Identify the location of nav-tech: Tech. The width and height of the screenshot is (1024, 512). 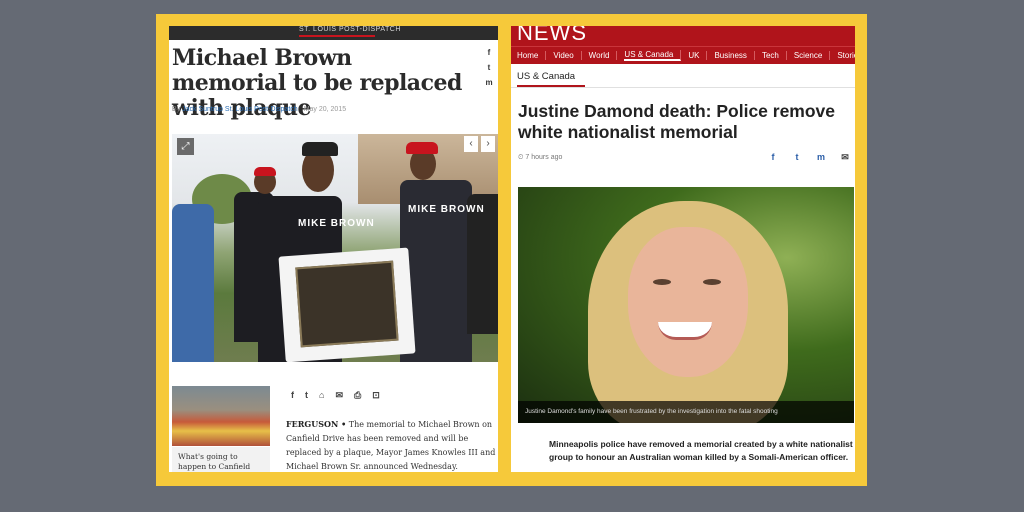
(774, 55).